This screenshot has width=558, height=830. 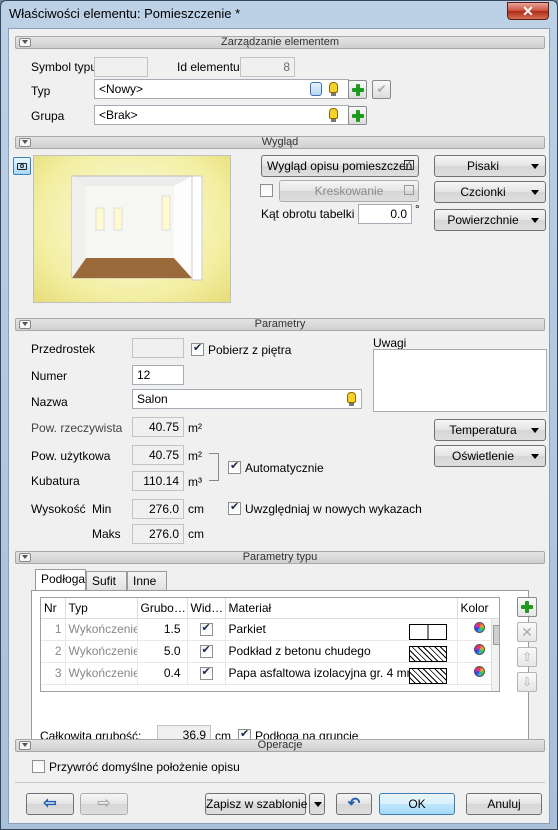 I want to click on group-bulb-icon, so click(x=334, y=115).